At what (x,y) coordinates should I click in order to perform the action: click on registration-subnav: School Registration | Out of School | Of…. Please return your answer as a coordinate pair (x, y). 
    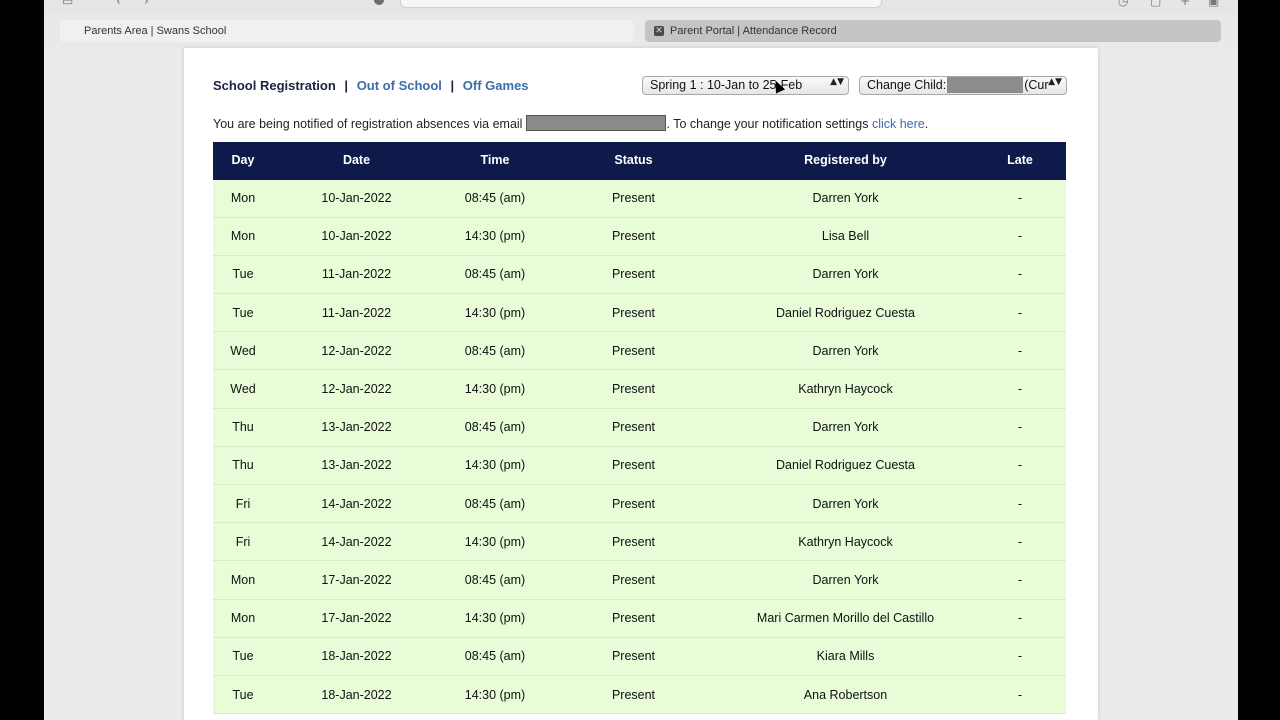
    Looking at the image, I should click on (371, 86).